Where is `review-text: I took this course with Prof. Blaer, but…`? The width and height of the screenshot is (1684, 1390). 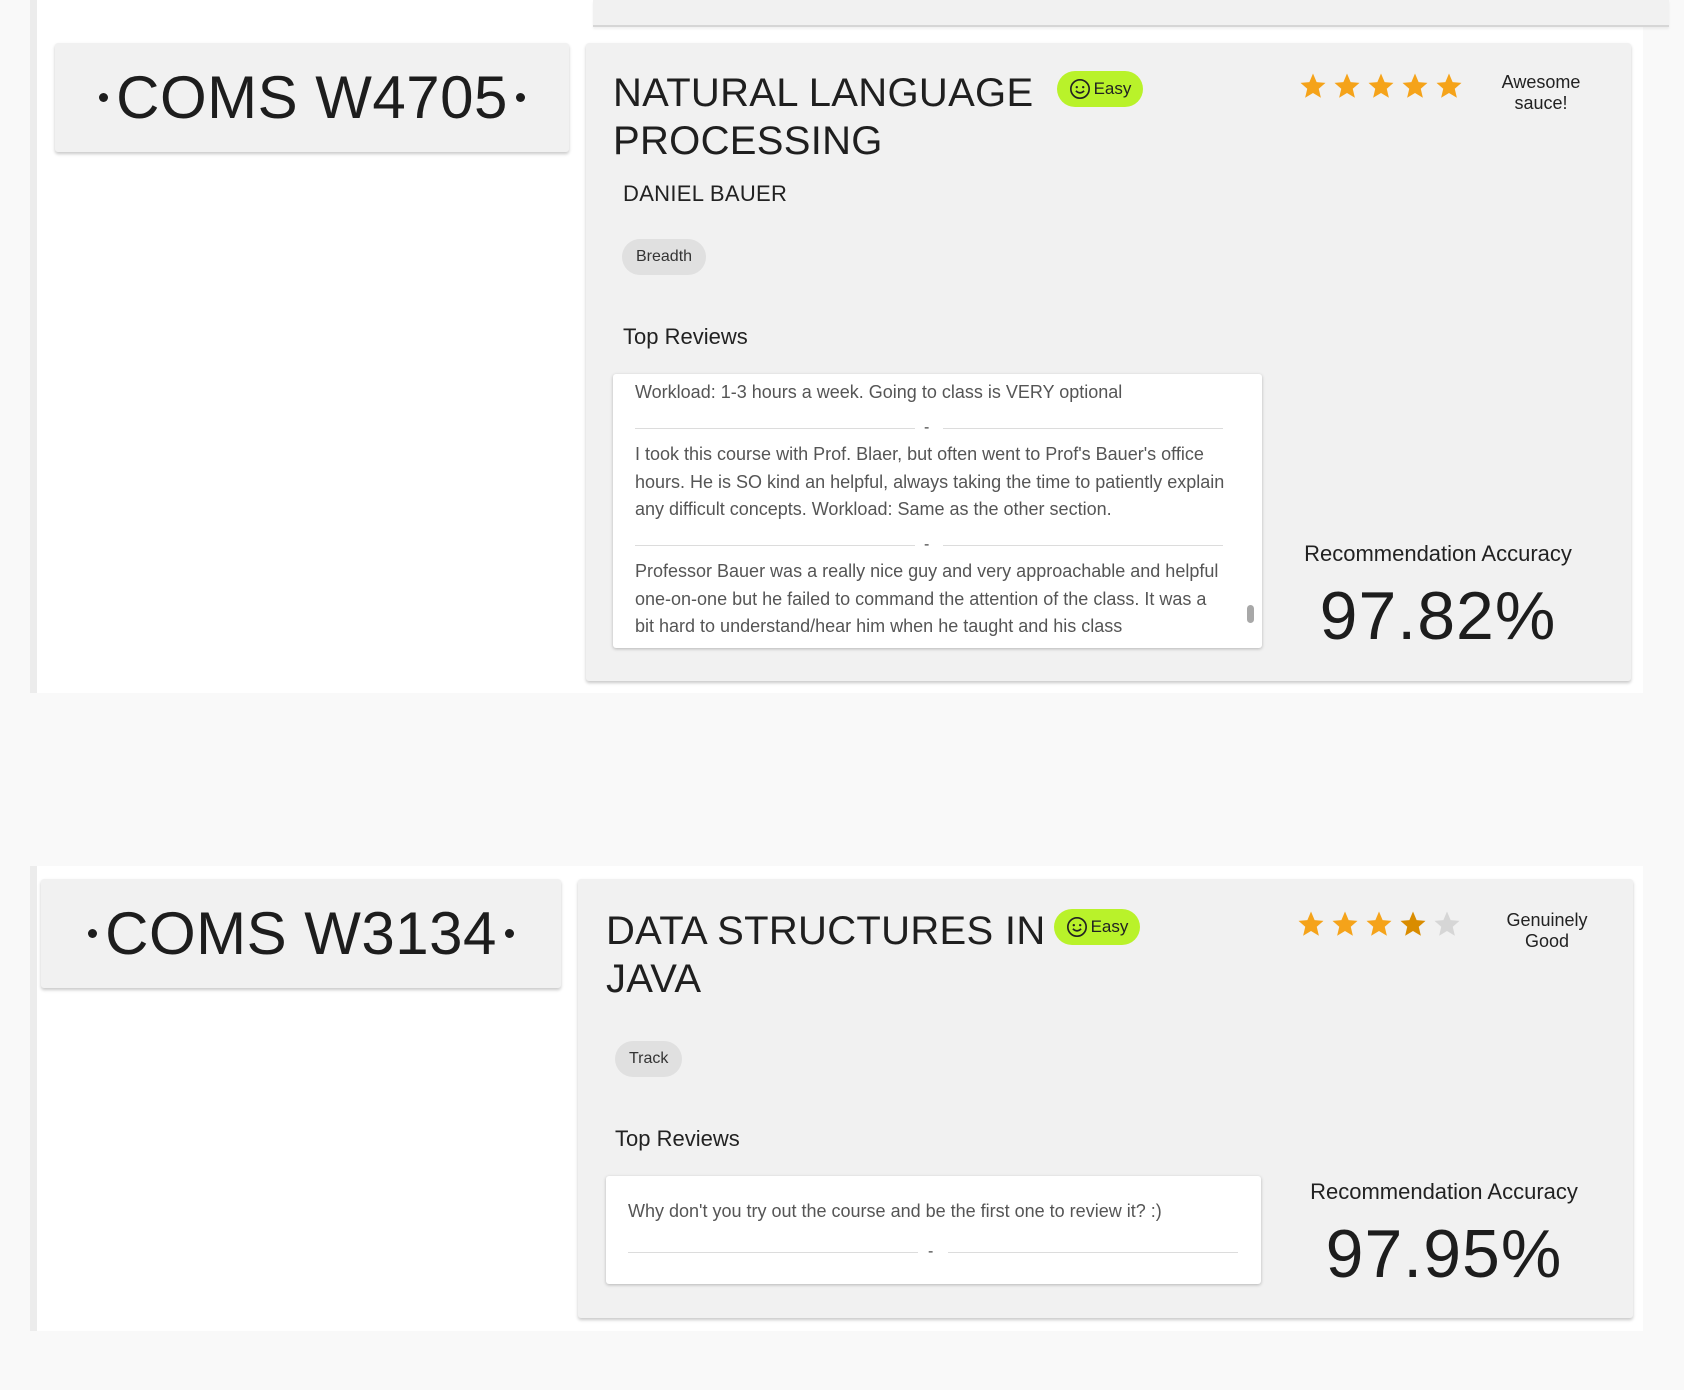 review-text: I took this course with Prof. Blaer, but… is located at coordinates (930, 481).